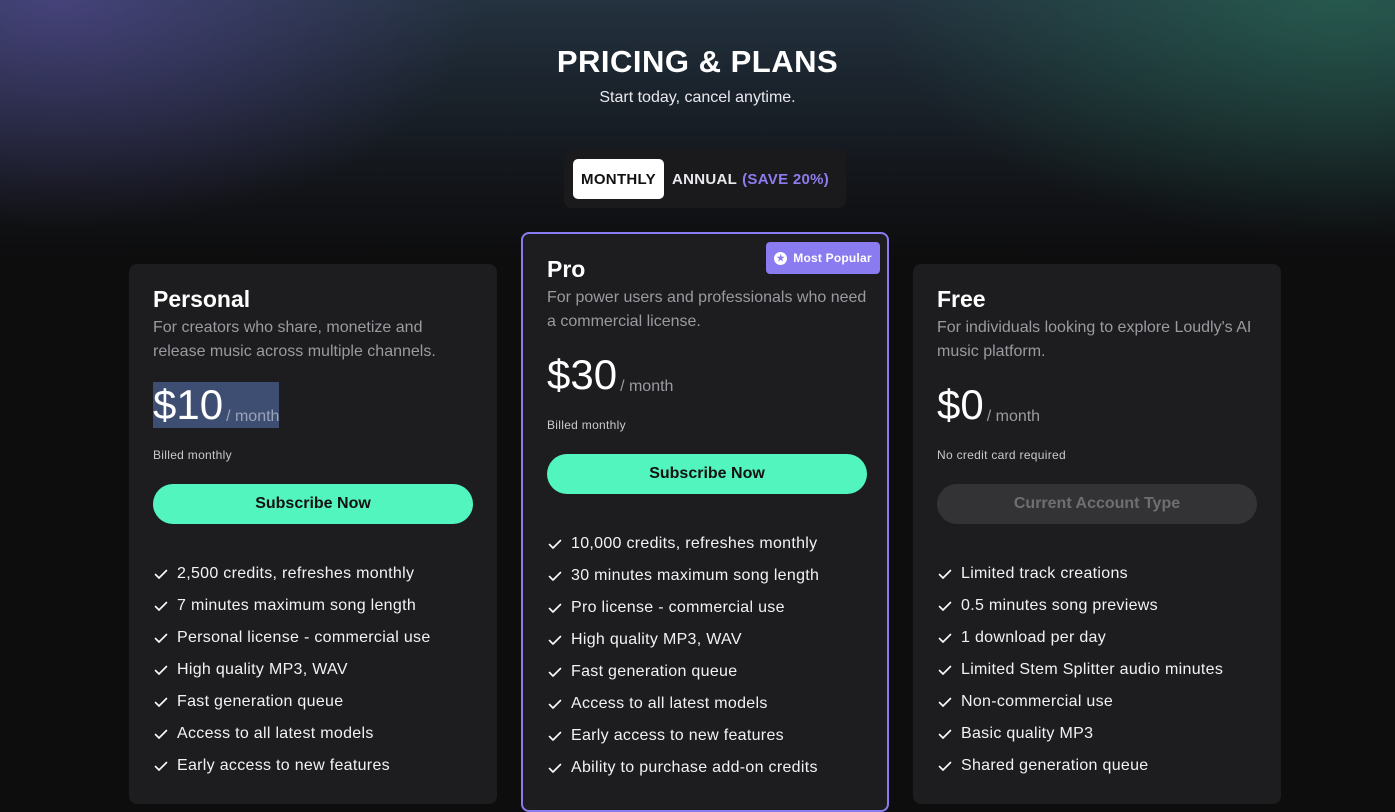 This screenshot has height=812, width=1395. I want to click on page-subtitle: Start today, cancel anytime., so click(697, 97).